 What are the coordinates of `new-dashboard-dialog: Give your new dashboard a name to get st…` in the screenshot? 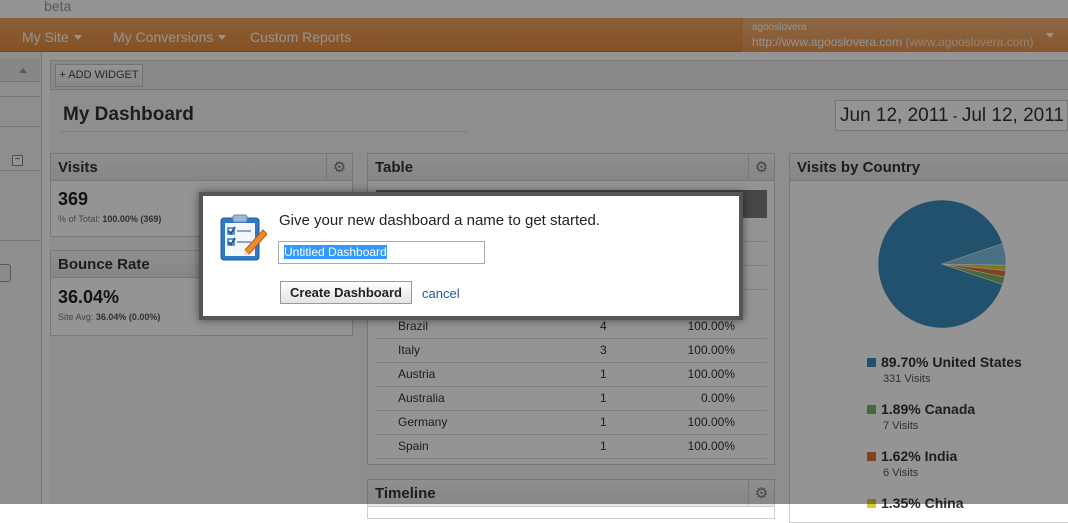 It's located at (471, 256).